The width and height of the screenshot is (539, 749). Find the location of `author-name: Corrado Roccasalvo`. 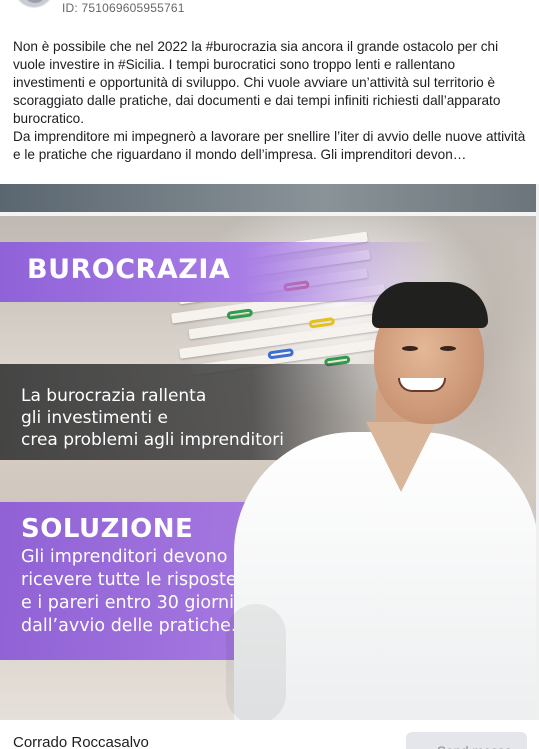

author-name: Corrado Roccasalvo is located at coordinates (81, 741).